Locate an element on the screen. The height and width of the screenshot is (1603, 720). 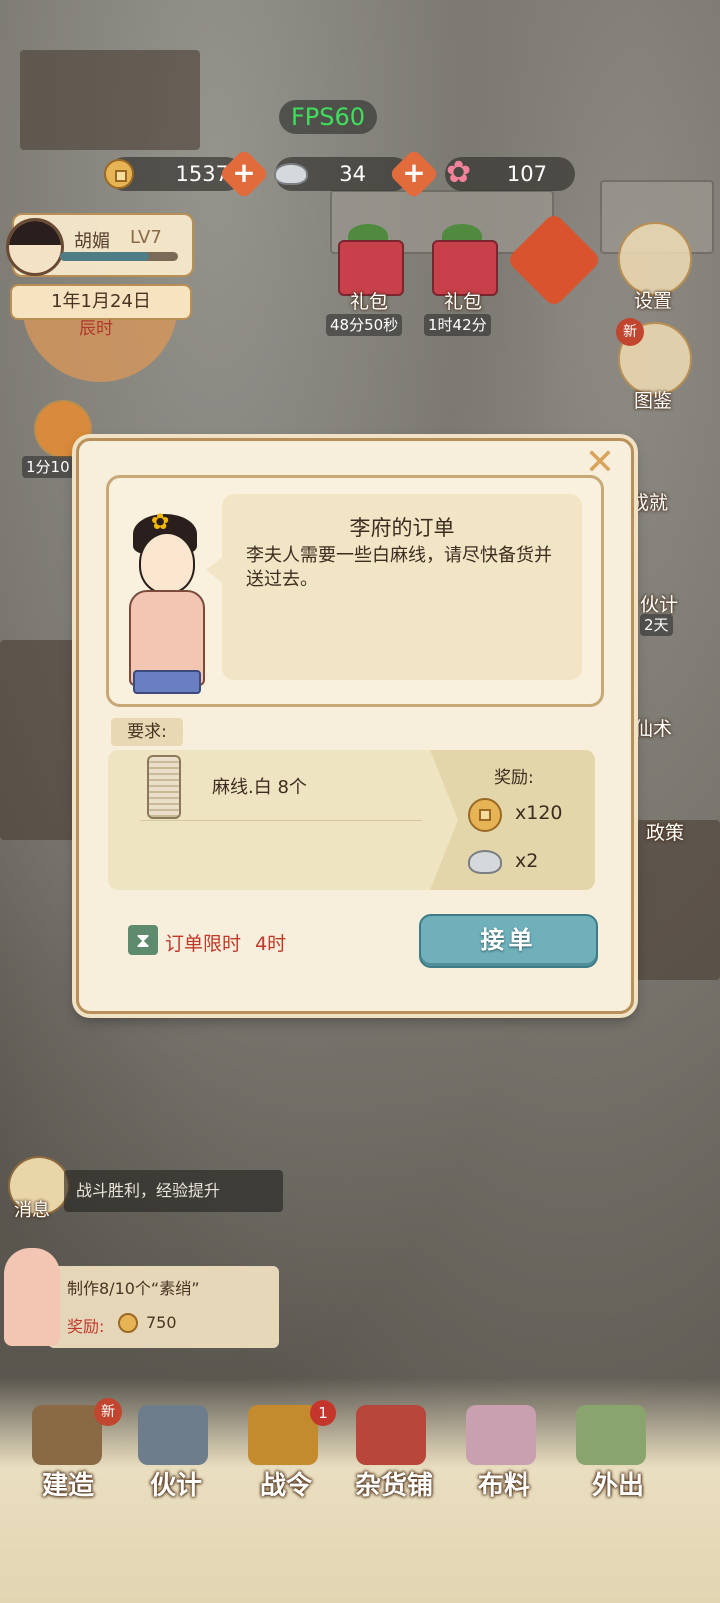
message-ticker: 战斗胜利，经验提升 is located at coordinates (173, 1191).